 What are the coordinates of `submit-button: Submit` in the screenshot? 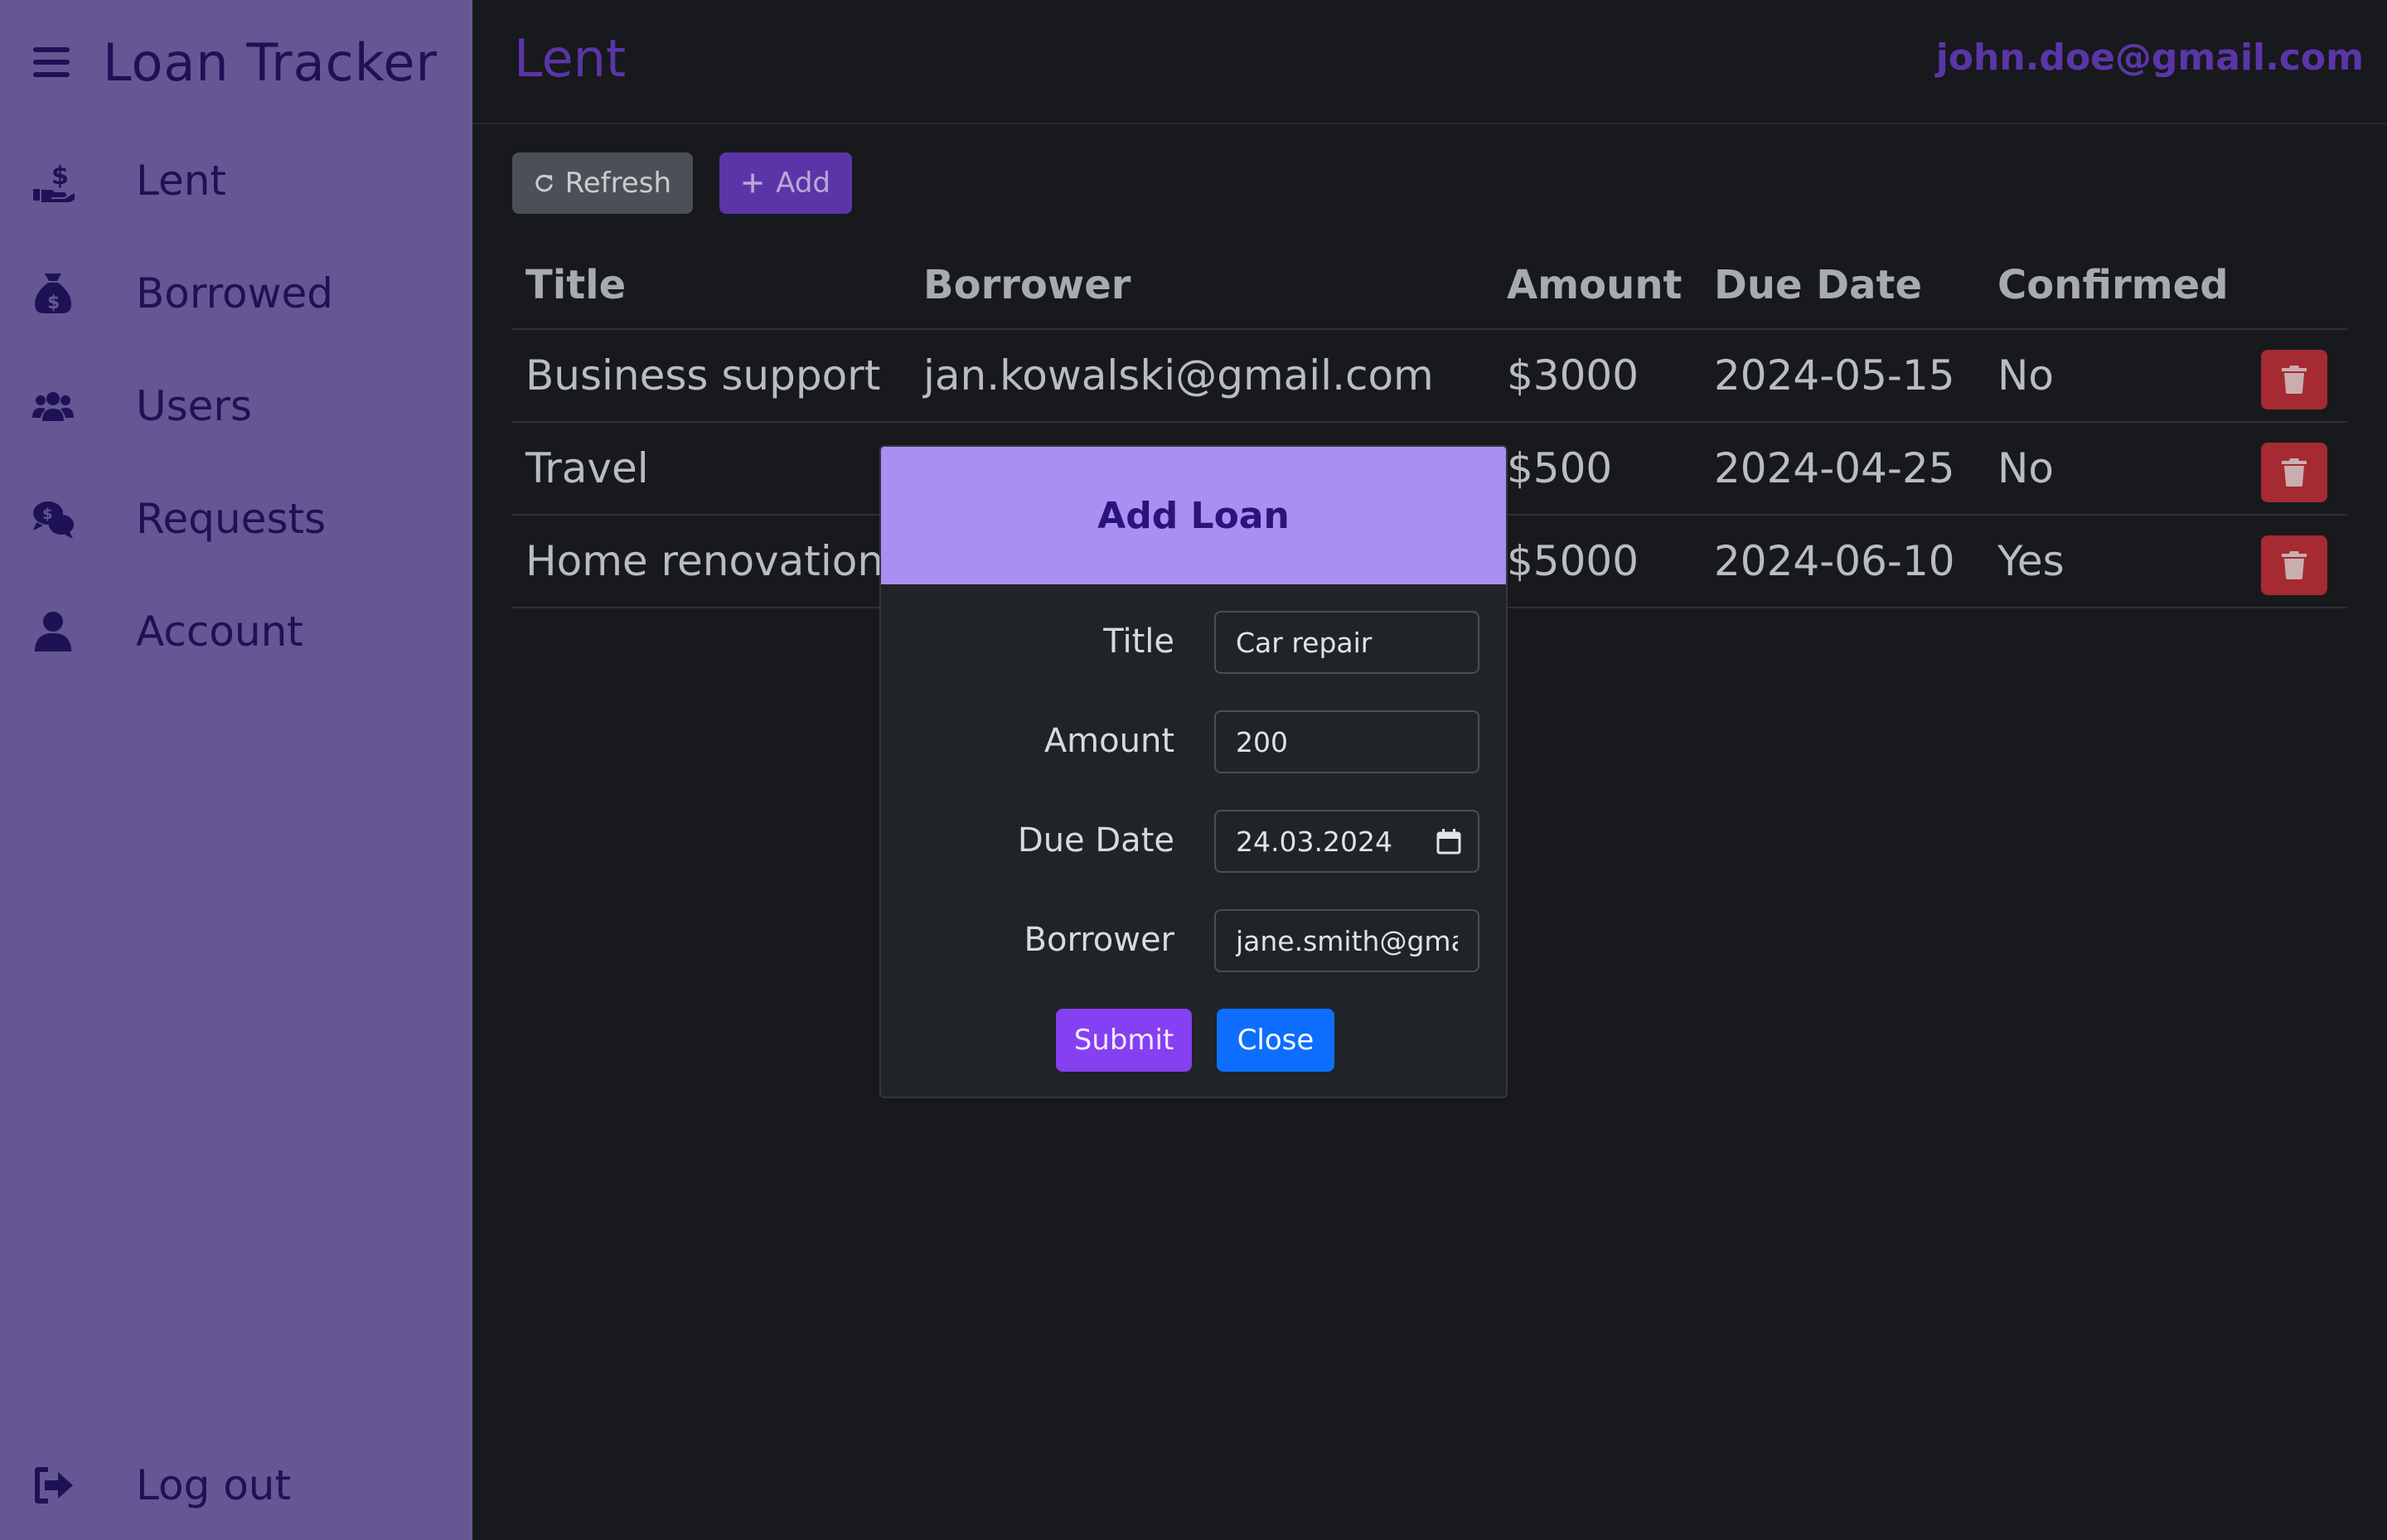 It's located at (1124, 1040).